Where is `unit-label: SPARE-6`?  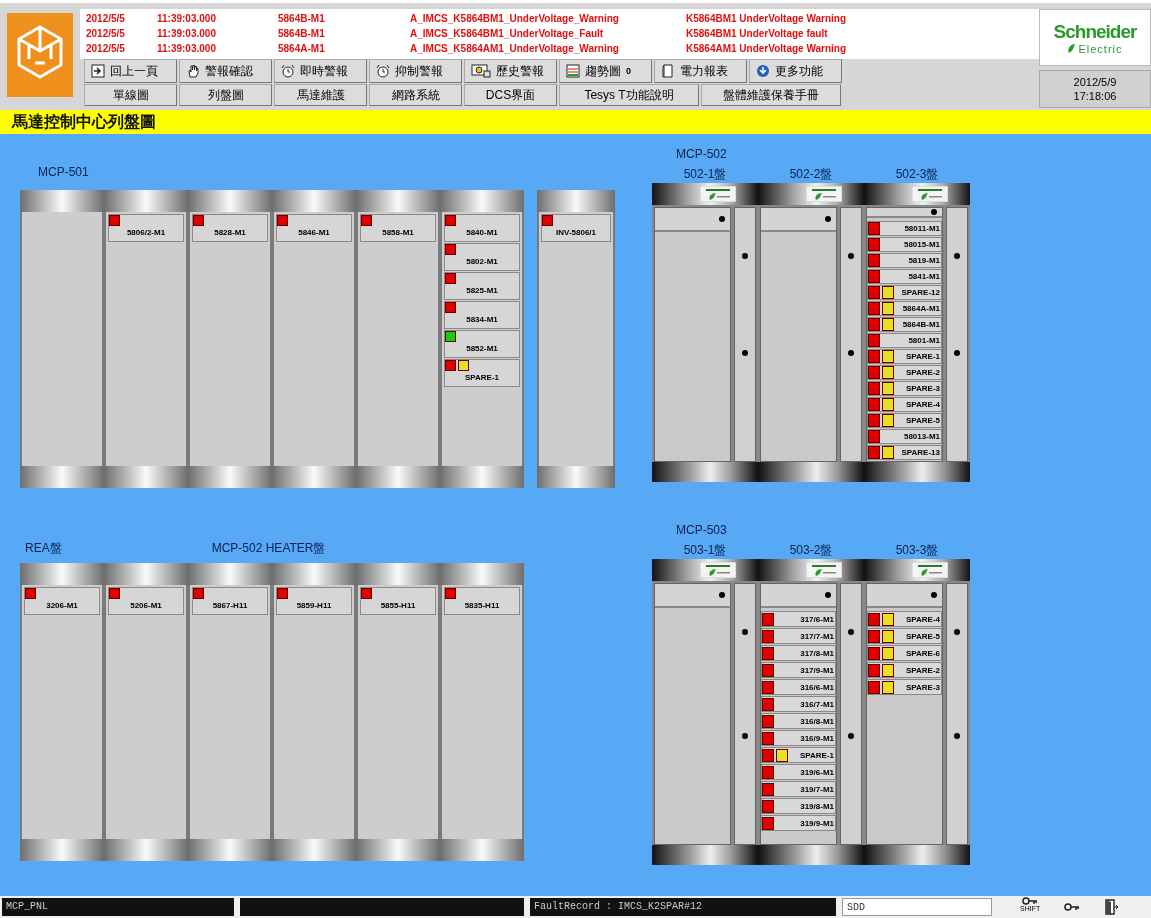 unit-label: SPARE-6 is located at coordinates (922, 653).